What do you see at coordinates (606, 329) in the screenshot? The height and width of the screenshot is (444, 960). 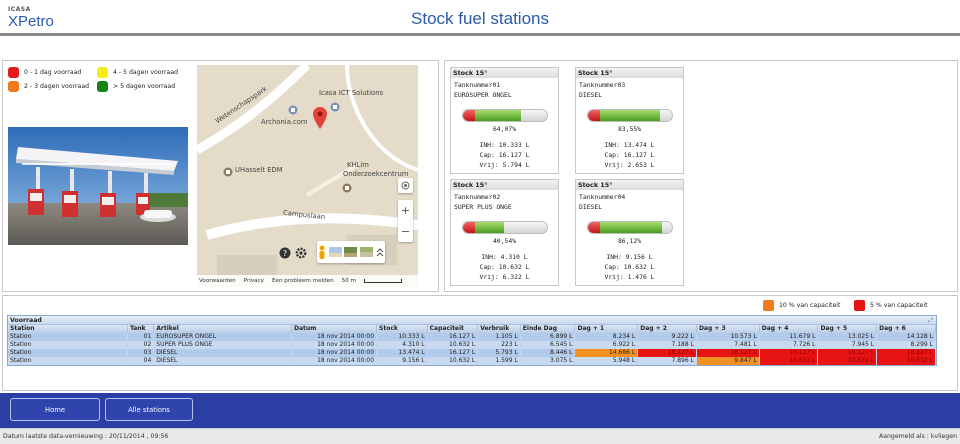 I see `column-header: Dag + 1` at bounding box center [606, 329].